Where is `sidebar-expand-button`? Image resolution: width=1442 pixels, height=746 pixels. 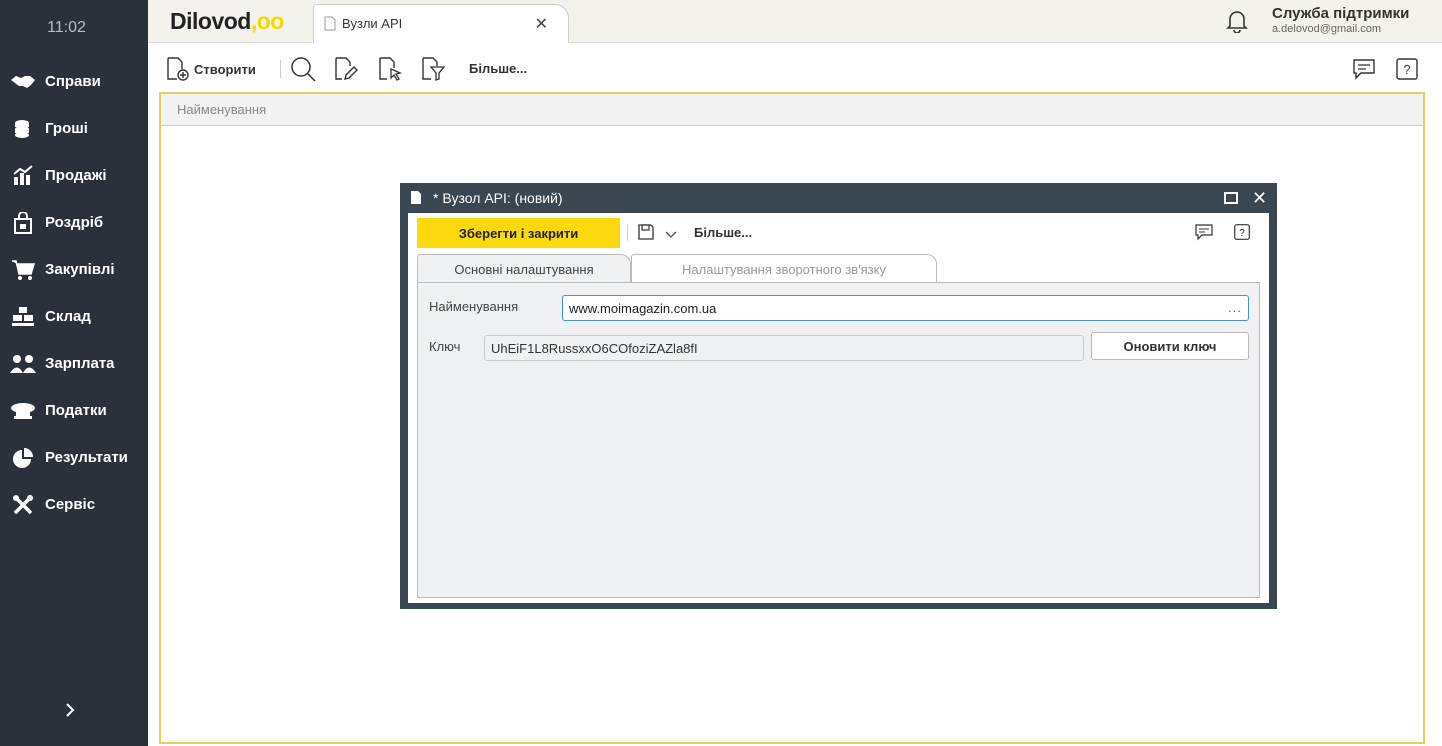
sidebar-expand-button is located at coordinates (70, 710).